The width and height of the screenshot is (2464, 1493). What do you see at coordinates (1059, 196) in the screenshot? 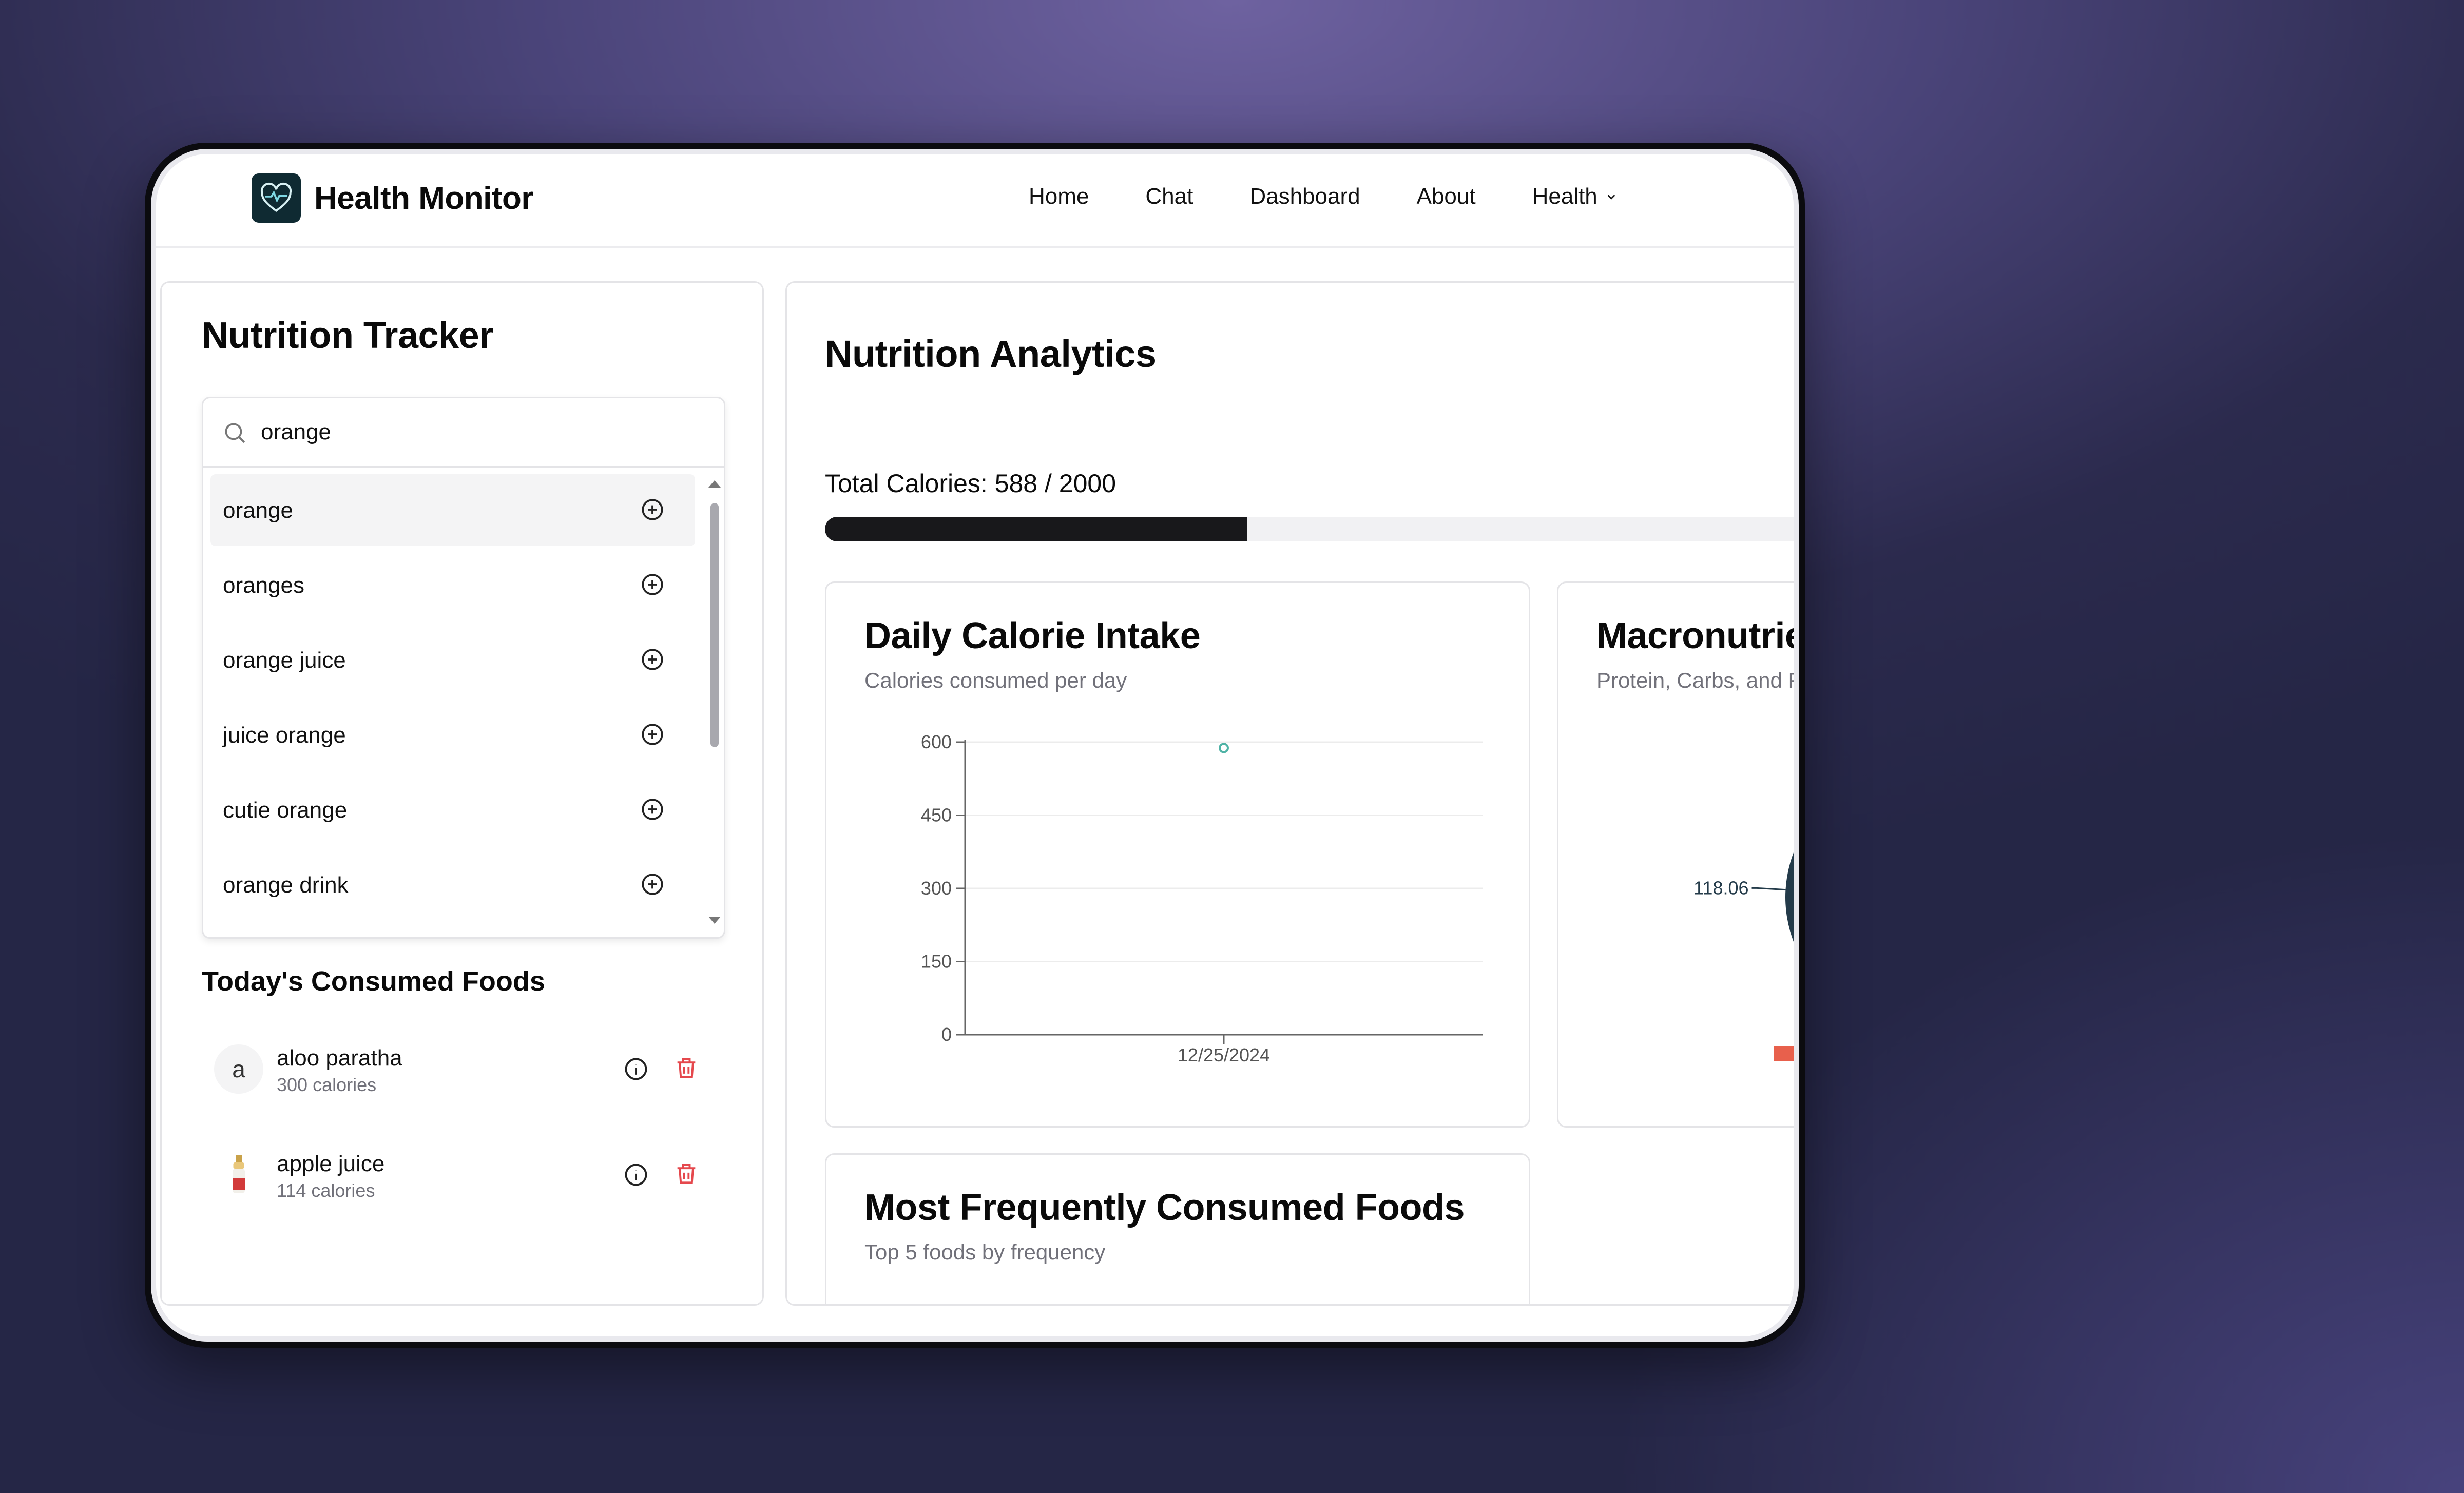
I see `nav-link-home: Home` at bounding box center [1059, 196].